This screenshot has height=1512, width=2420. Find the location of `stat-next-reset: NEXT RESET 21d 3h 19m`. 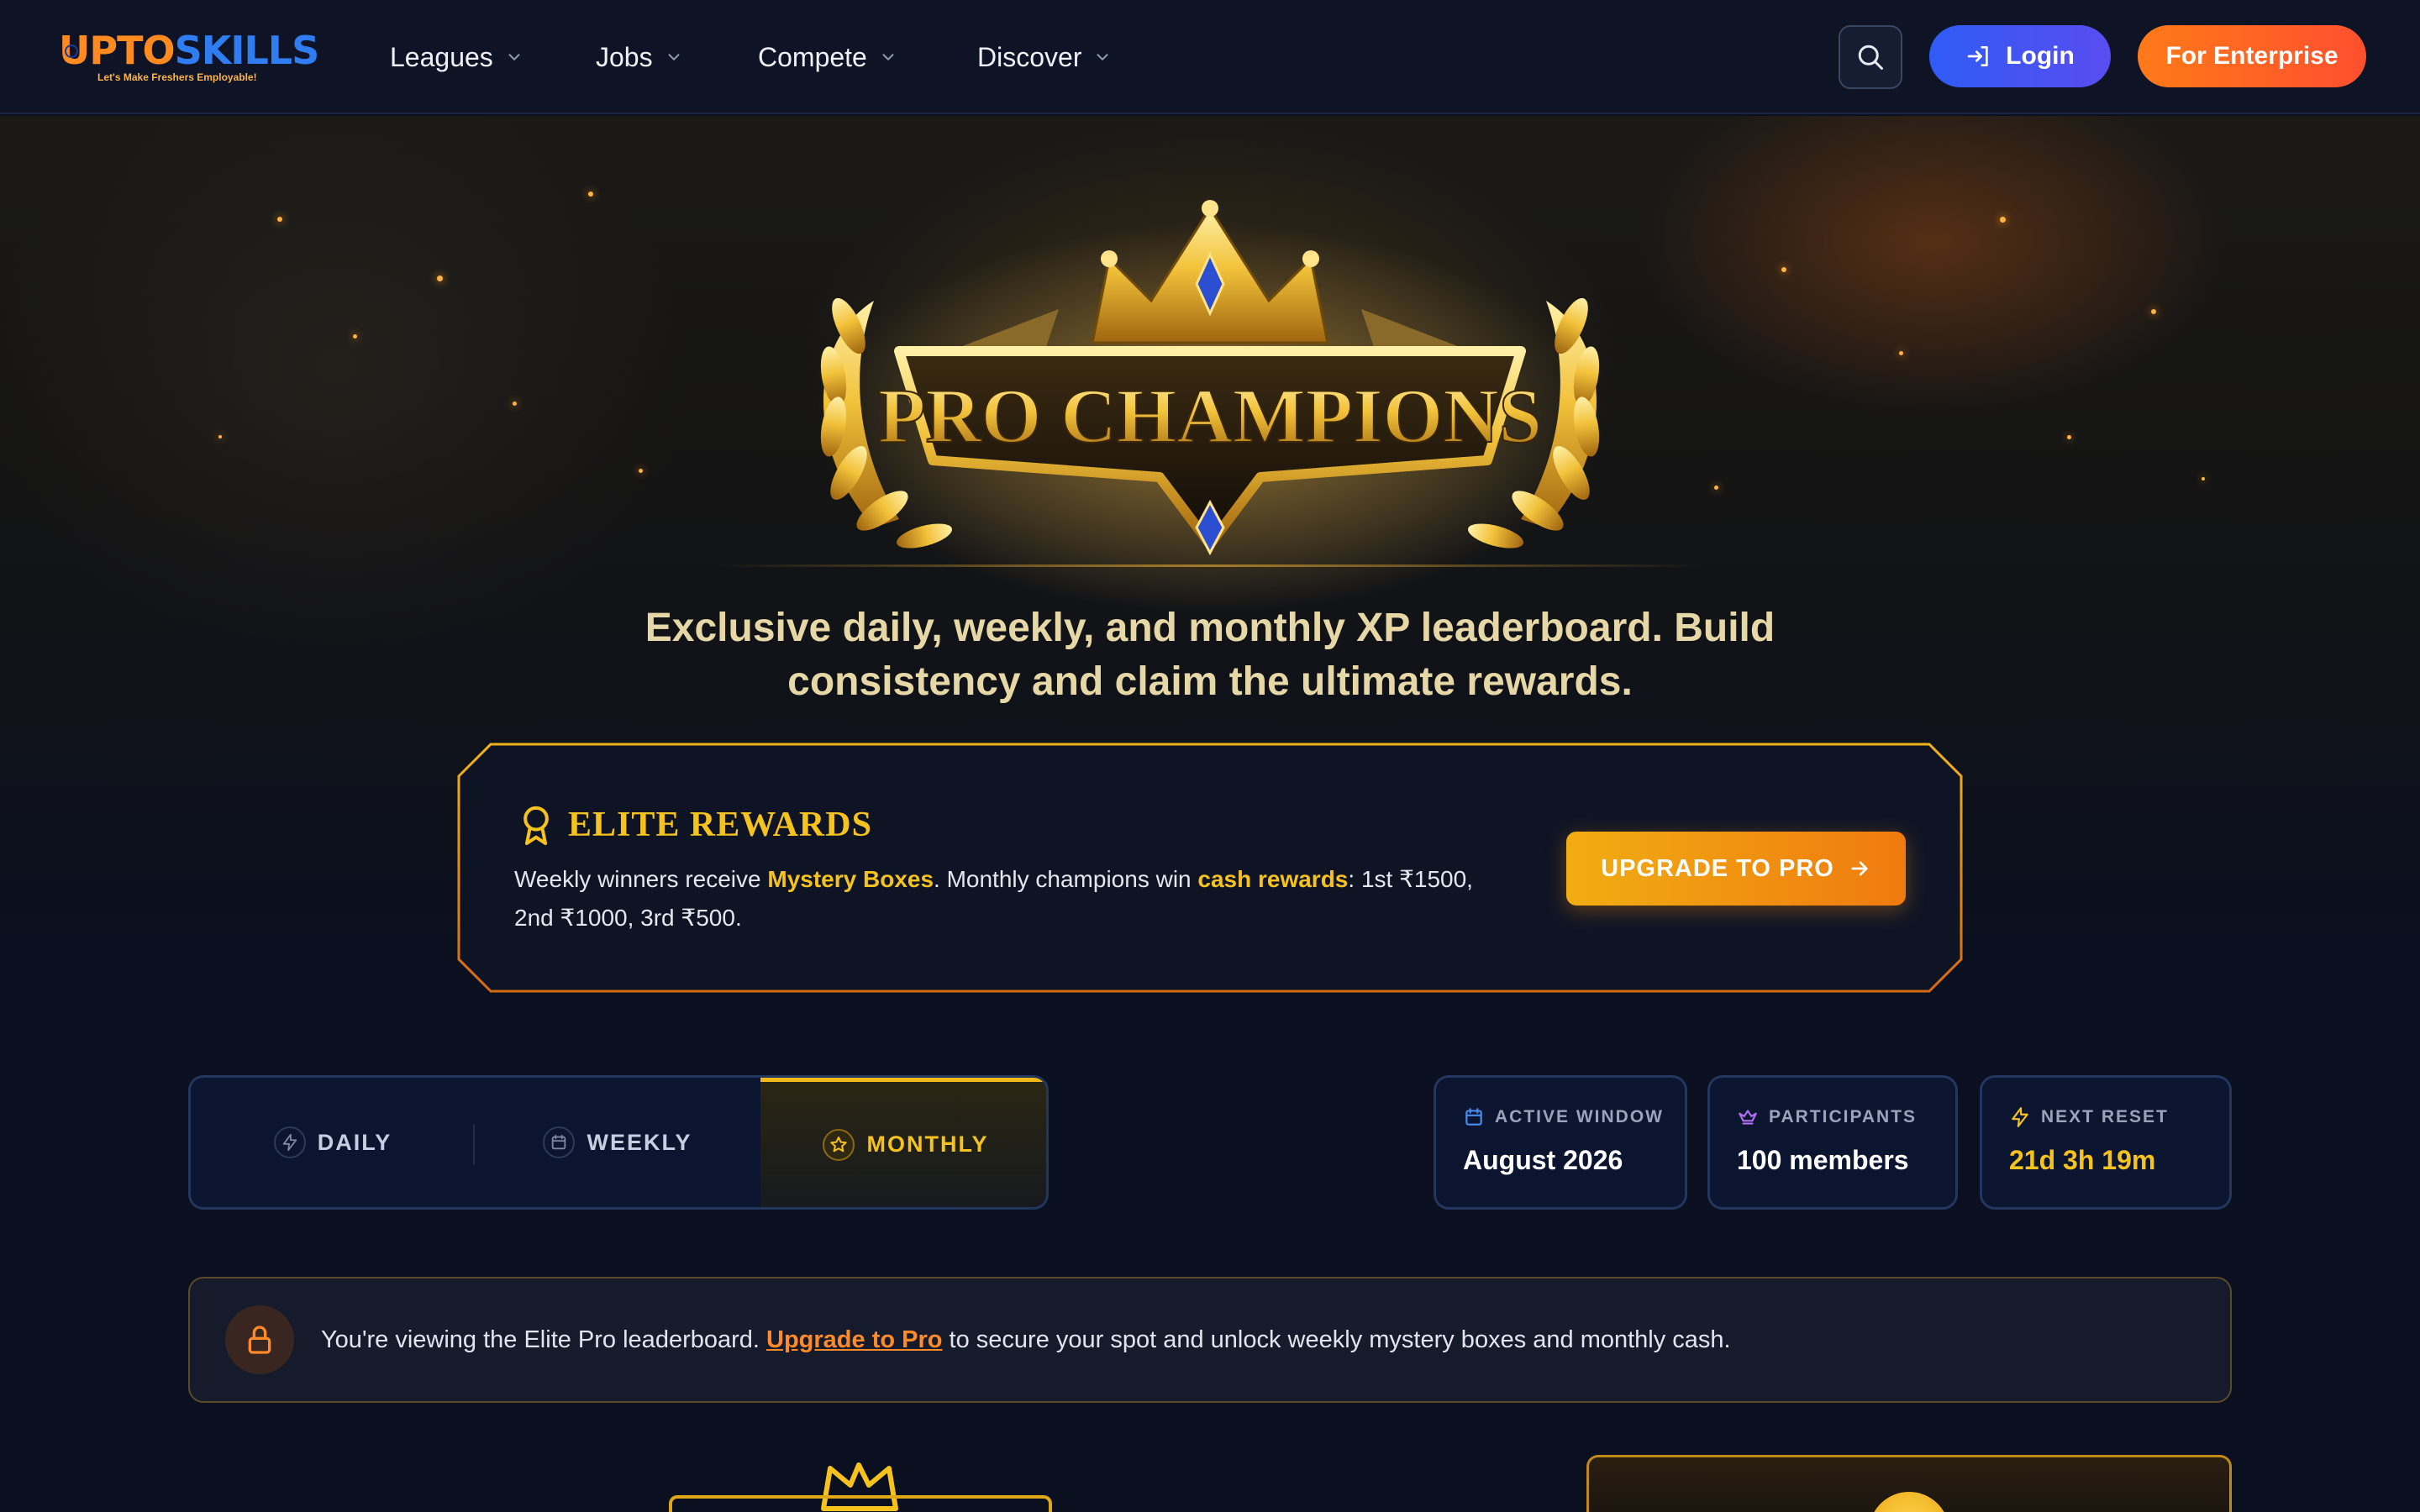

stat-next-reset: NEXT RESET 21d 3h 19m is located at coordinates (2106, 1142).